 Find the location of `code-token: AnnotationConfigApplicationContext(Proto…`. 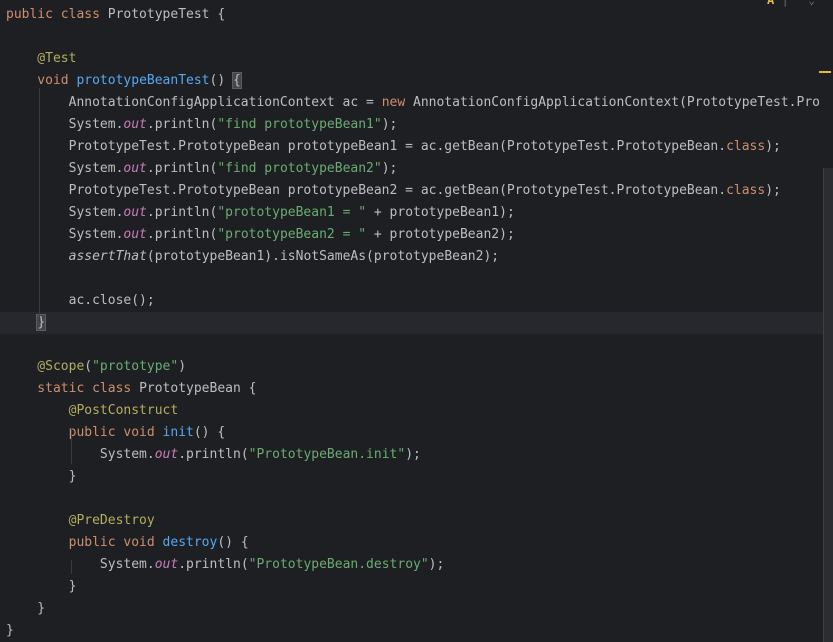

code-token: AnnotationConfigApplicationContext(Proto… is located at coordinates (616, 102).